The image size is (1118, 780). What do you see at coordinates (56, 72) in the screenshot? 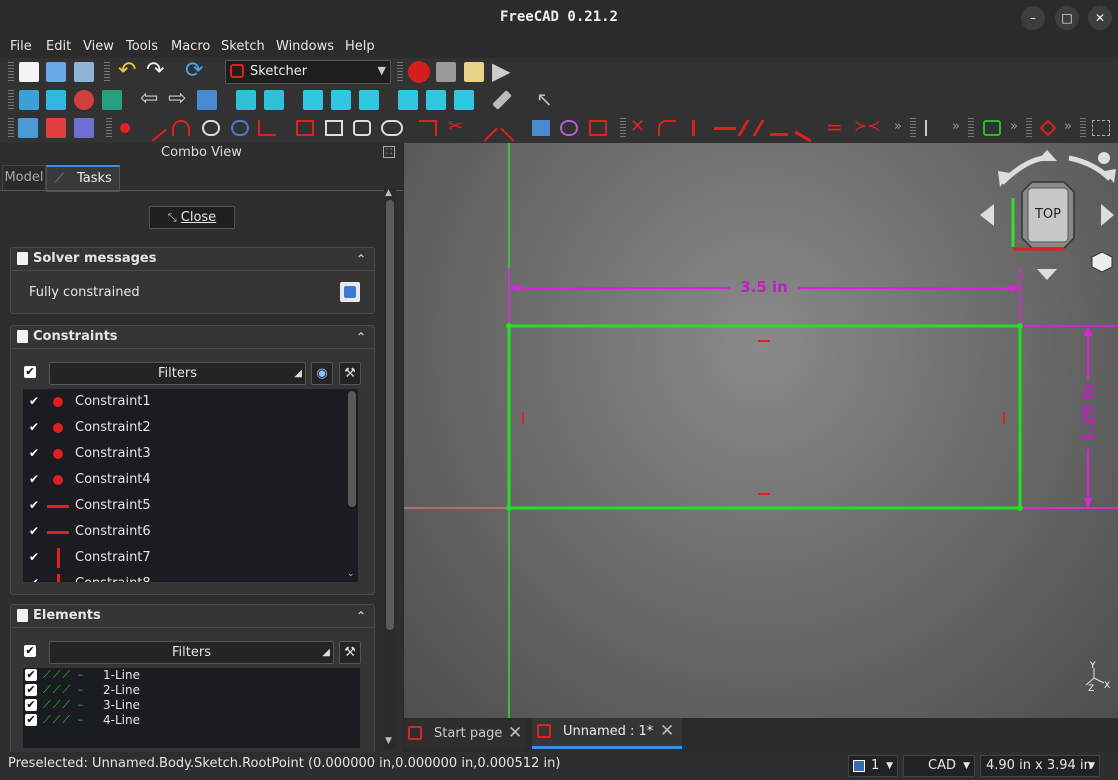
I see `open-document-icon` at bounding box center [56, 72].